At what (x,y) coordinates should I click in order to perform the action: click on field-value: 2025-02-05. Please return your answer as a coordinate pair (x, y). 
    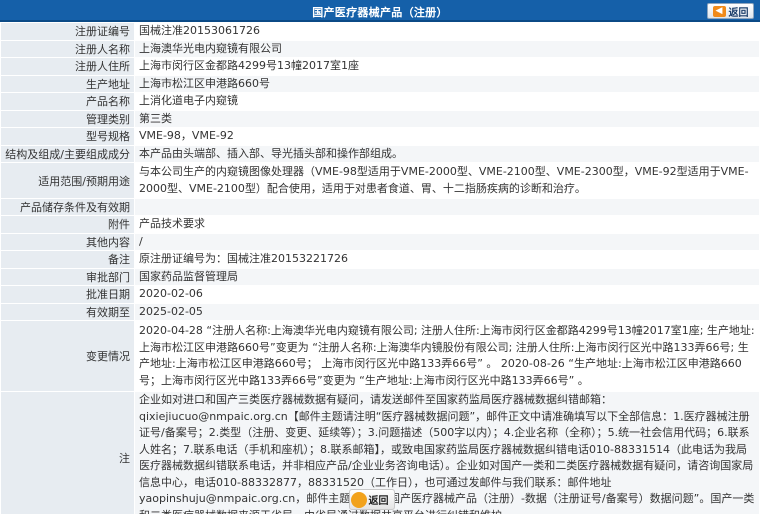
    Looking at the image, I should click on (447, 311).